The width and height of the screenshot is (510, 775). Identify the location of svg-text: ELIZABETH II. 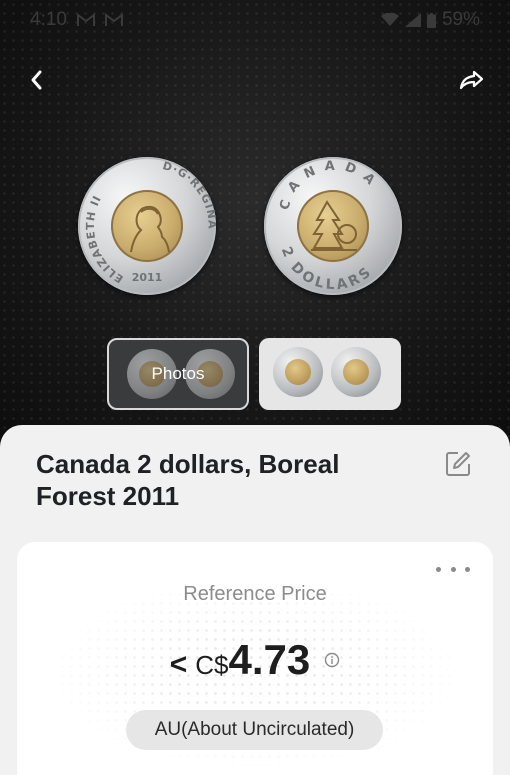
(105, 239).